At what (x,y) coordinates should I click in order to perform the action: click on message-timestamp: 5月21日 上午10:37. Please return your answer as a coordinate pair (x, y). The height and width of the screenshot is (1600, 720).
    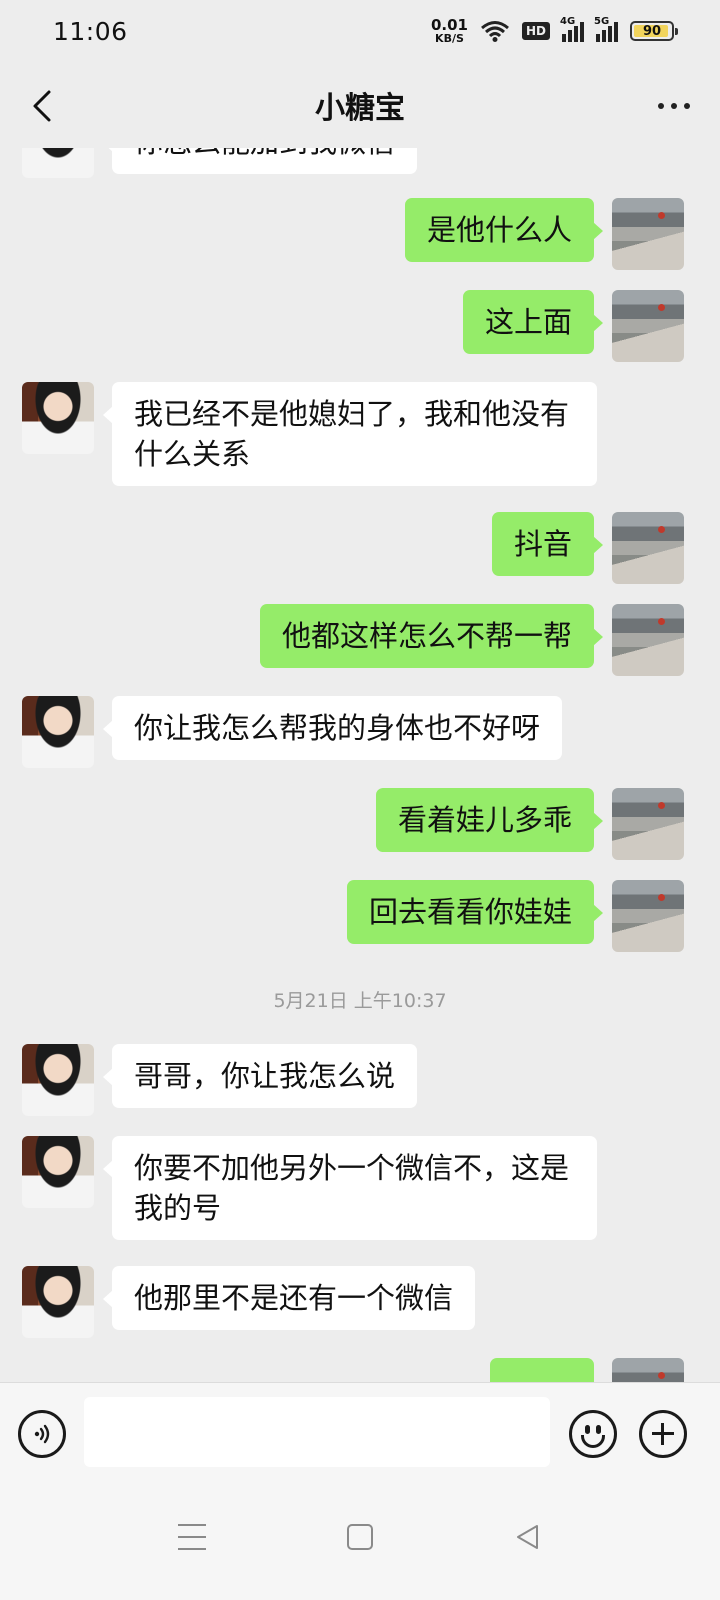
    Looking at the image, I should click on (360, 1001).